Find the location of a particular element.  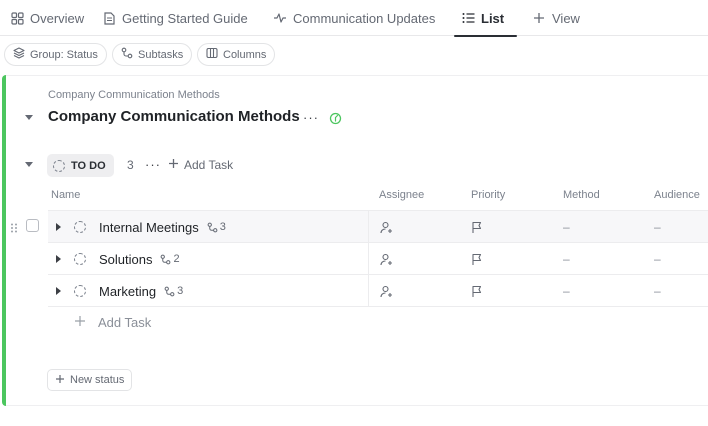

tab-list: List is located at coordinates (485, 18).